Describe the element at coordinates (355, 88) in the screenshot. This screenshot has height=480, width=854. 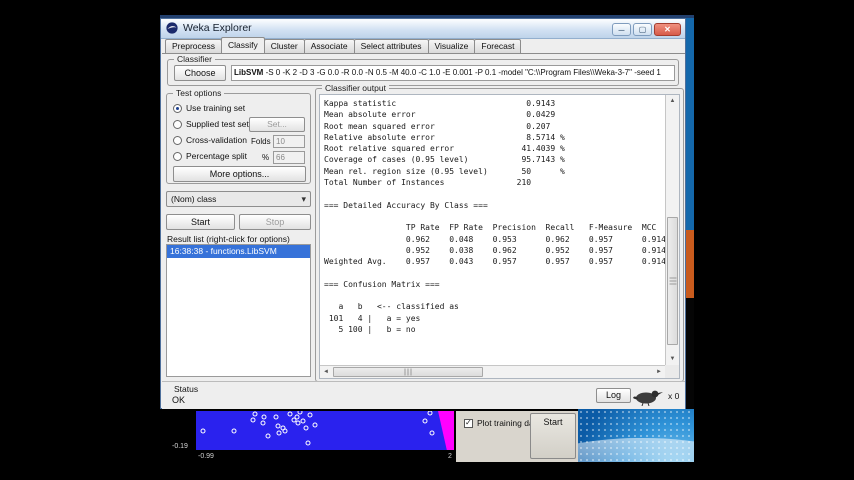
I see `classifier-output-group-label: Classifier output` at that location.